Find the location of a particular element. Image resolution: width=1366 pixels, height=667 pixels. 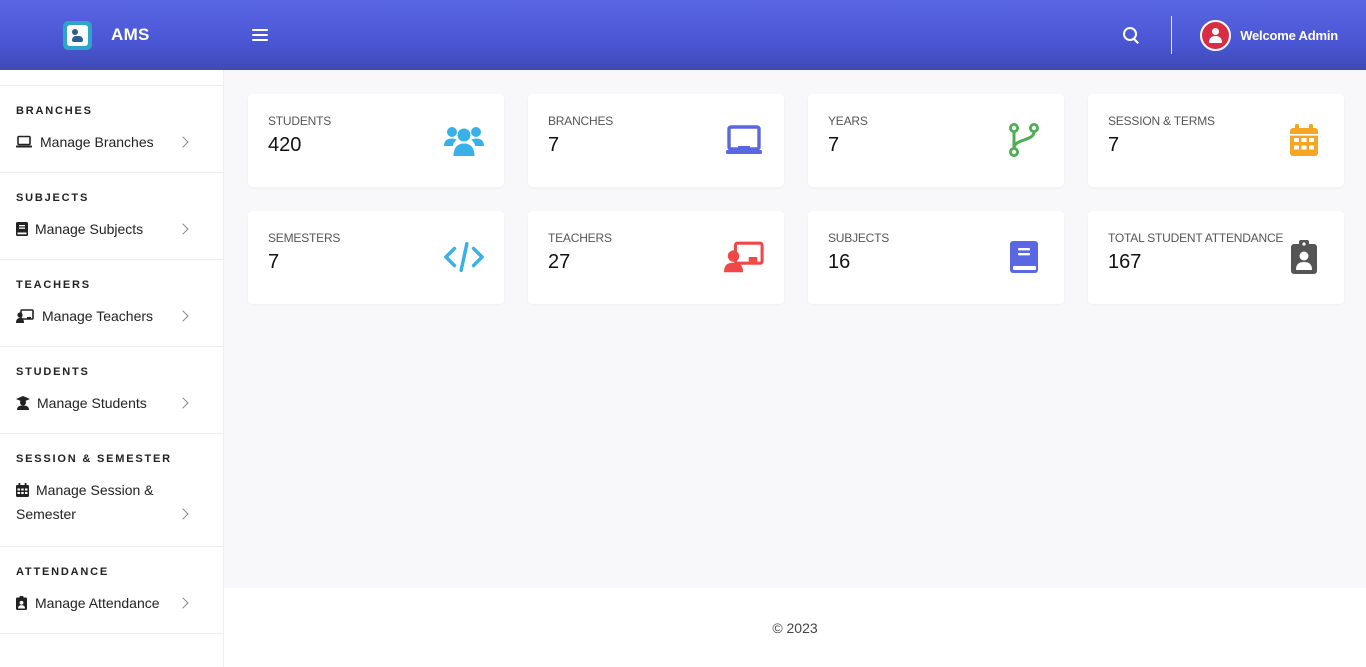

sidebar-section-teachers: TEACHERS Manage Teachers is located at coordinates (111, 303).